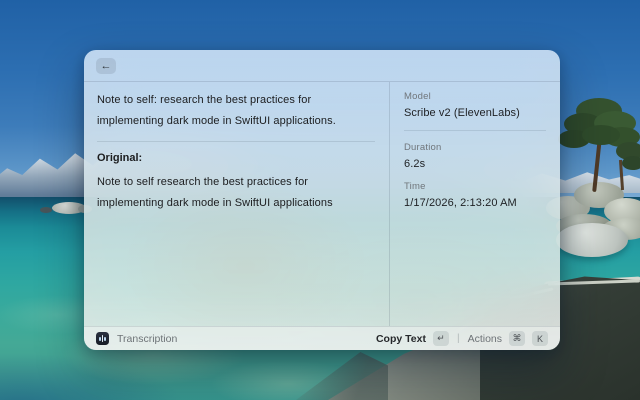  I want to click on model-label: Model, so click(417, 96).